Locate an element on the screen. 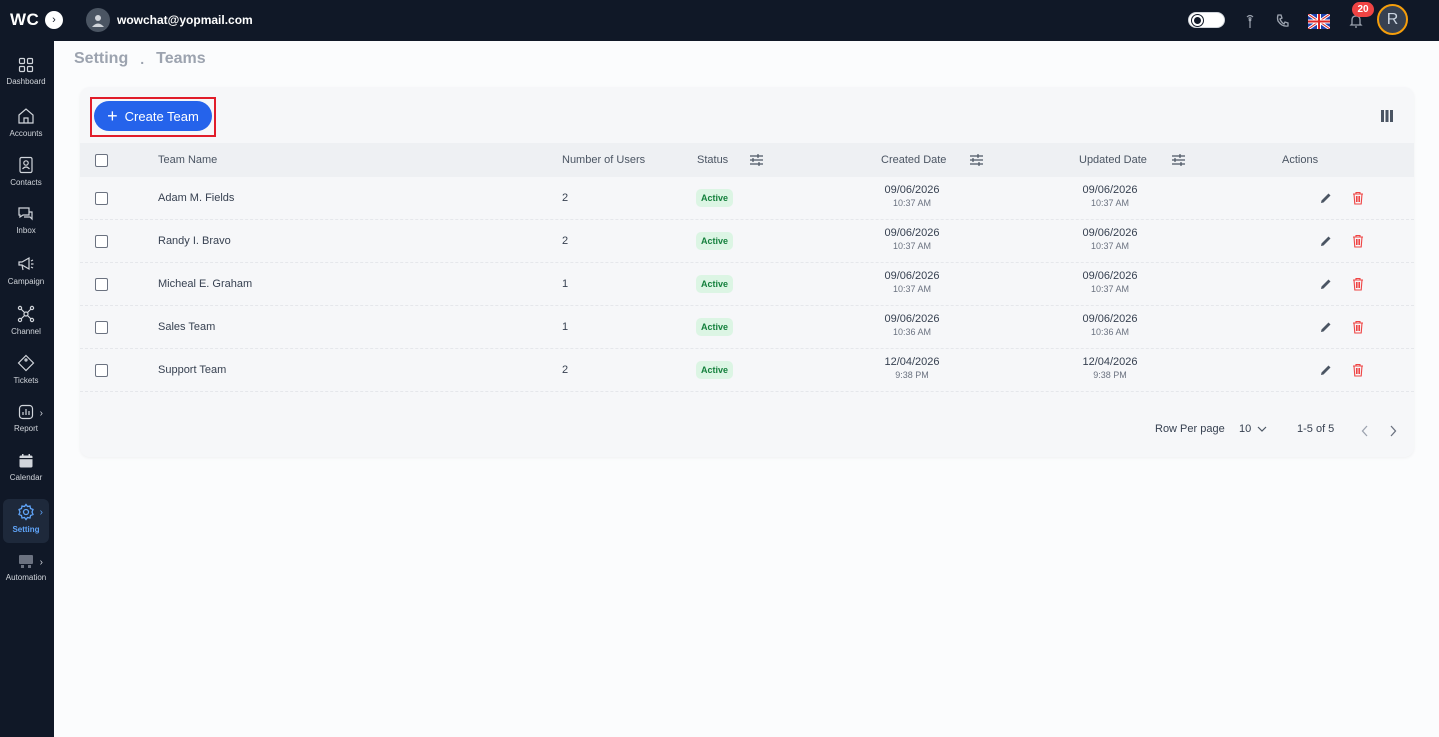 The width and height of the screenshot is (1439, 737). header-status: Status is located at coordinates (712, 160).